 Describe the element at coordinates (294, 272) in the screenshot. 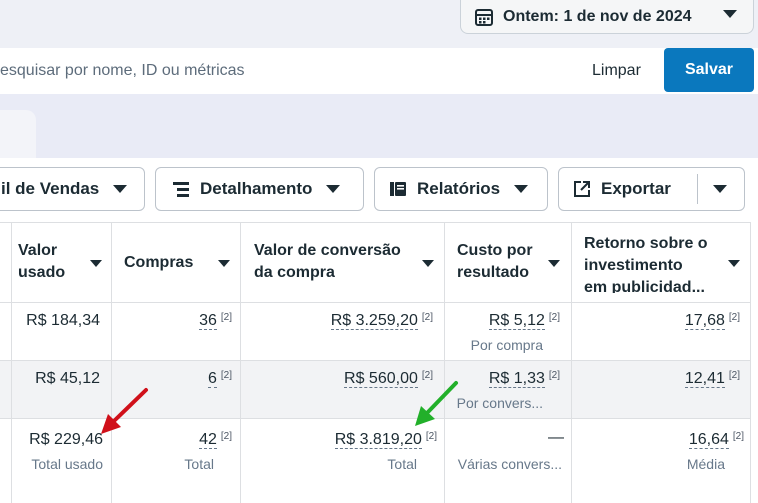

I see `column-header-label: da compra` at that location.